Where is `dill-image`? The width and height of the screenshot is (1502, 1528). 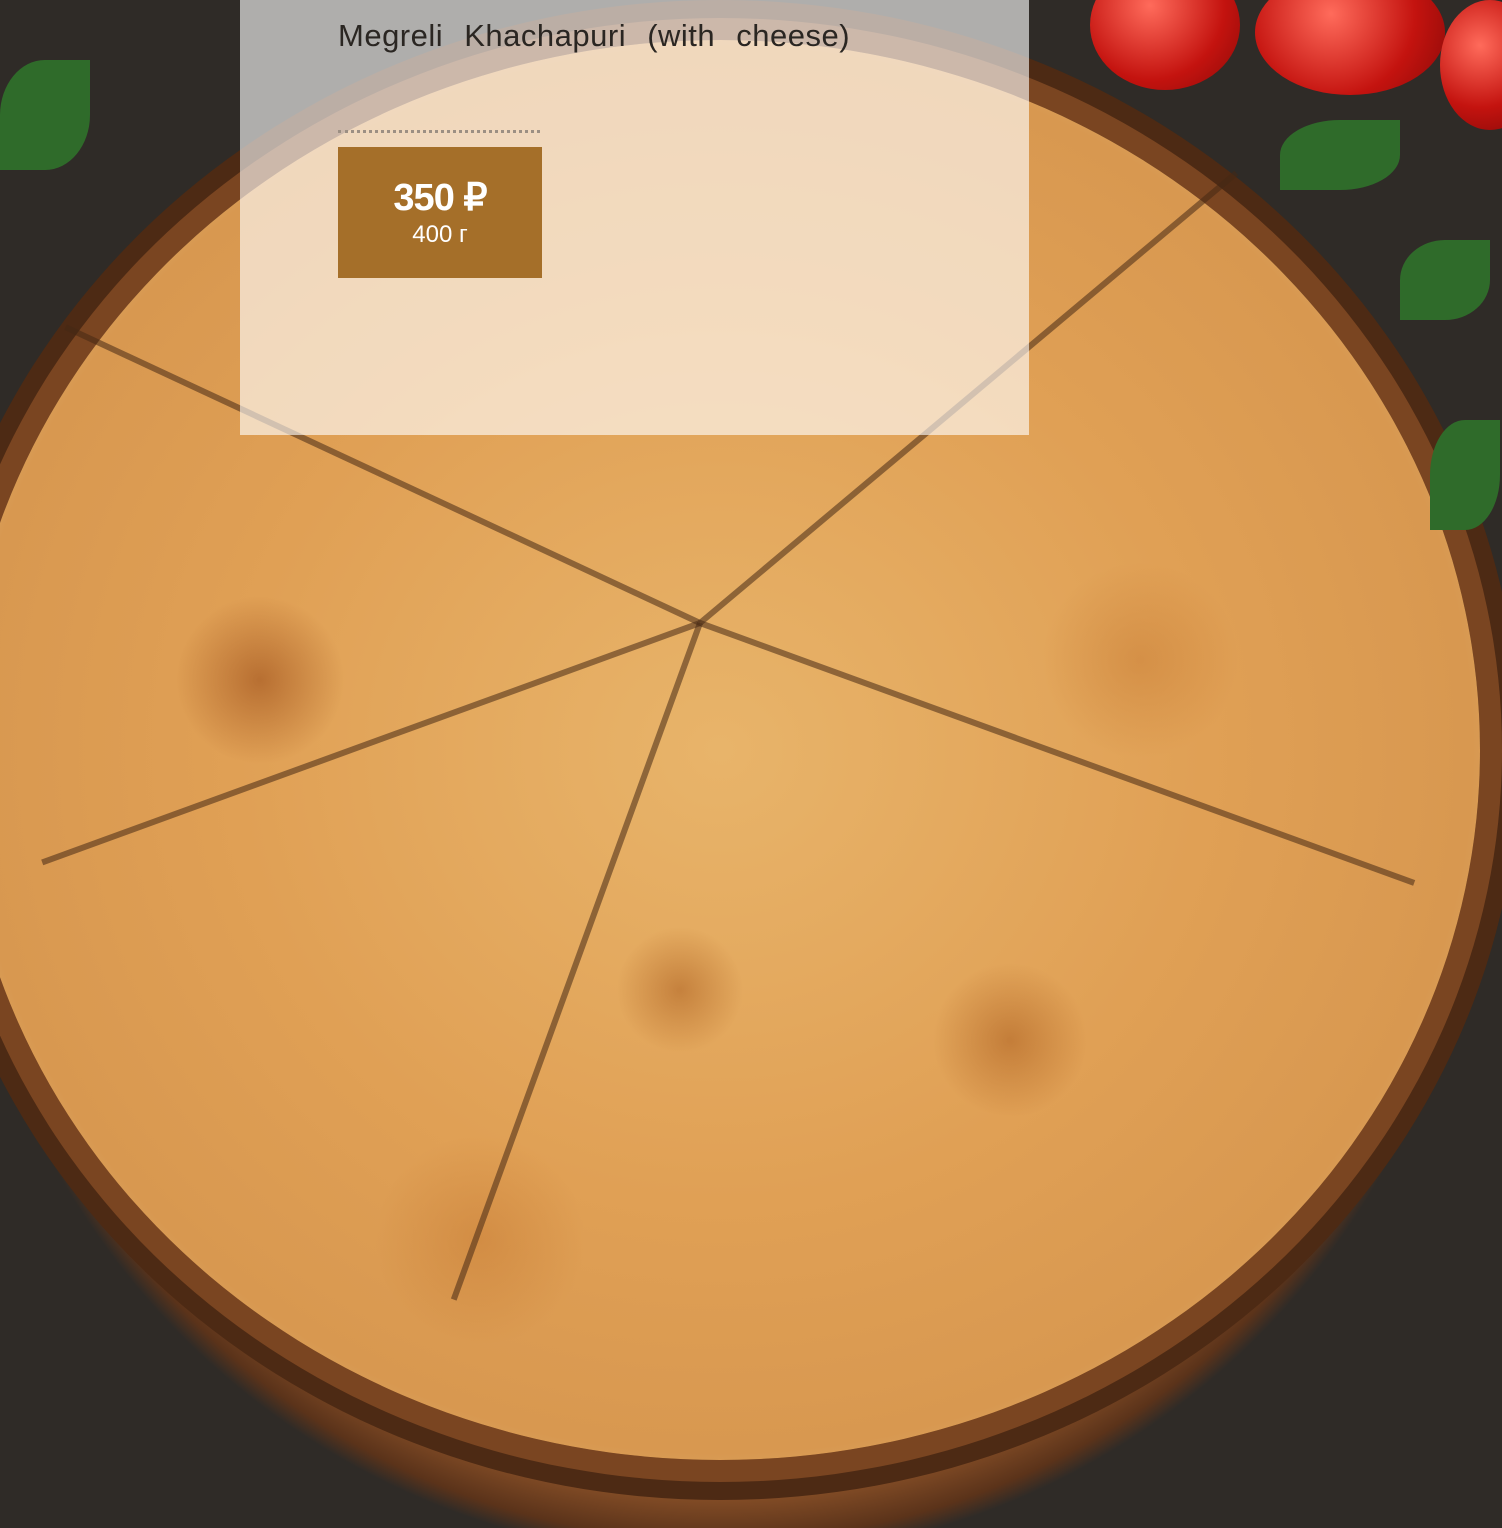
dill-image is located at coordinates (45, 115).